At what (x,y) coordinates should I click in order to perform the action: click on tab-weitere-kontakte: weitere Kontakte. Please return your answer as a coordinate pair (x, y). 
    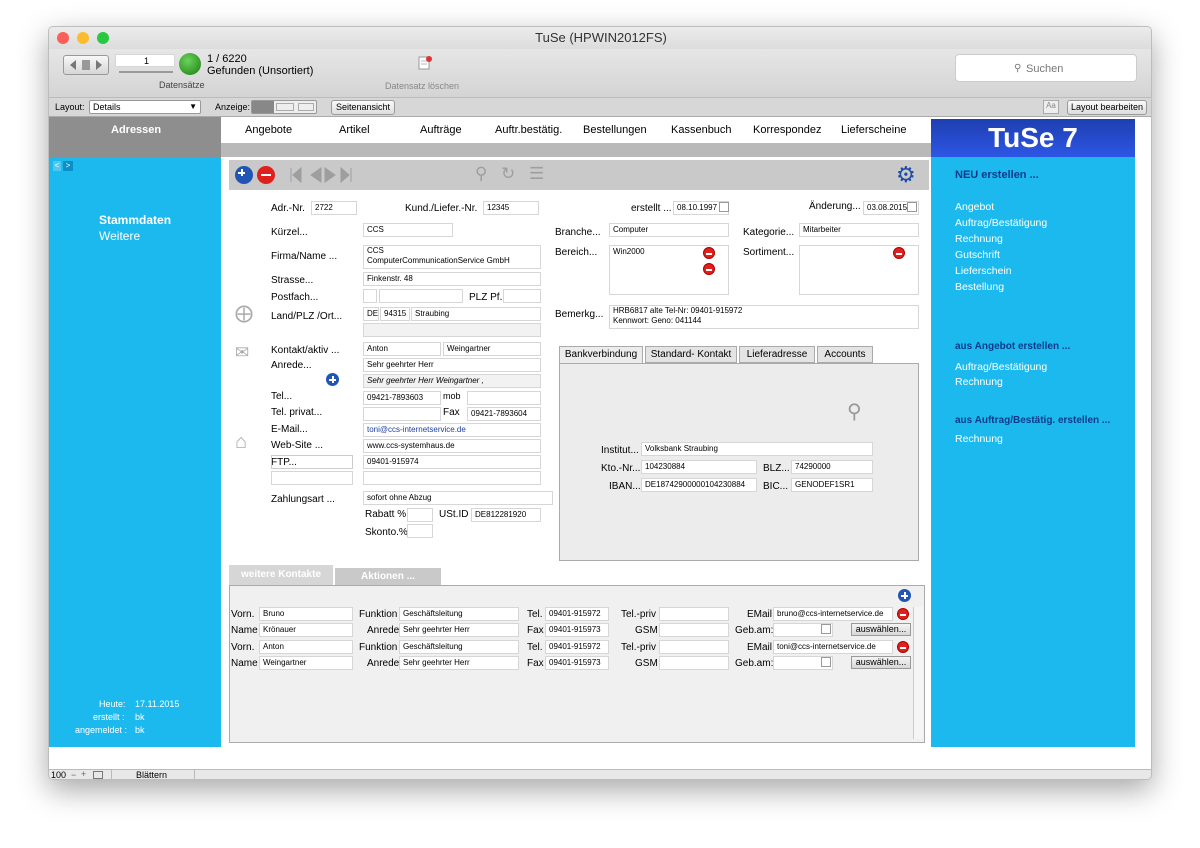
    Looking at the image, I should click on (281, 575).